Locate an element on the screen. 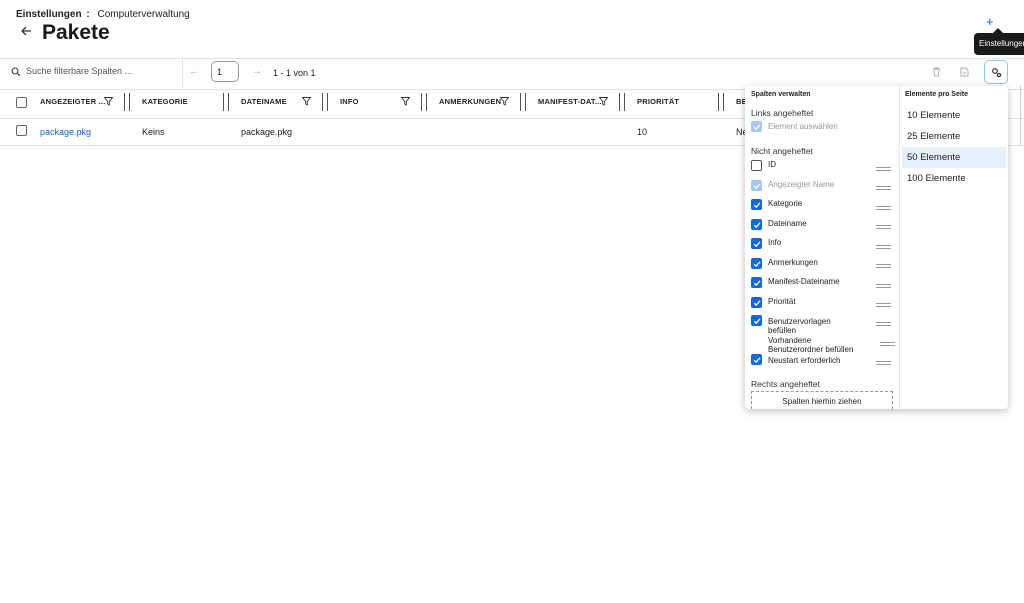  page-size-option: 25 Elemente is located at coordinates (954, 136).